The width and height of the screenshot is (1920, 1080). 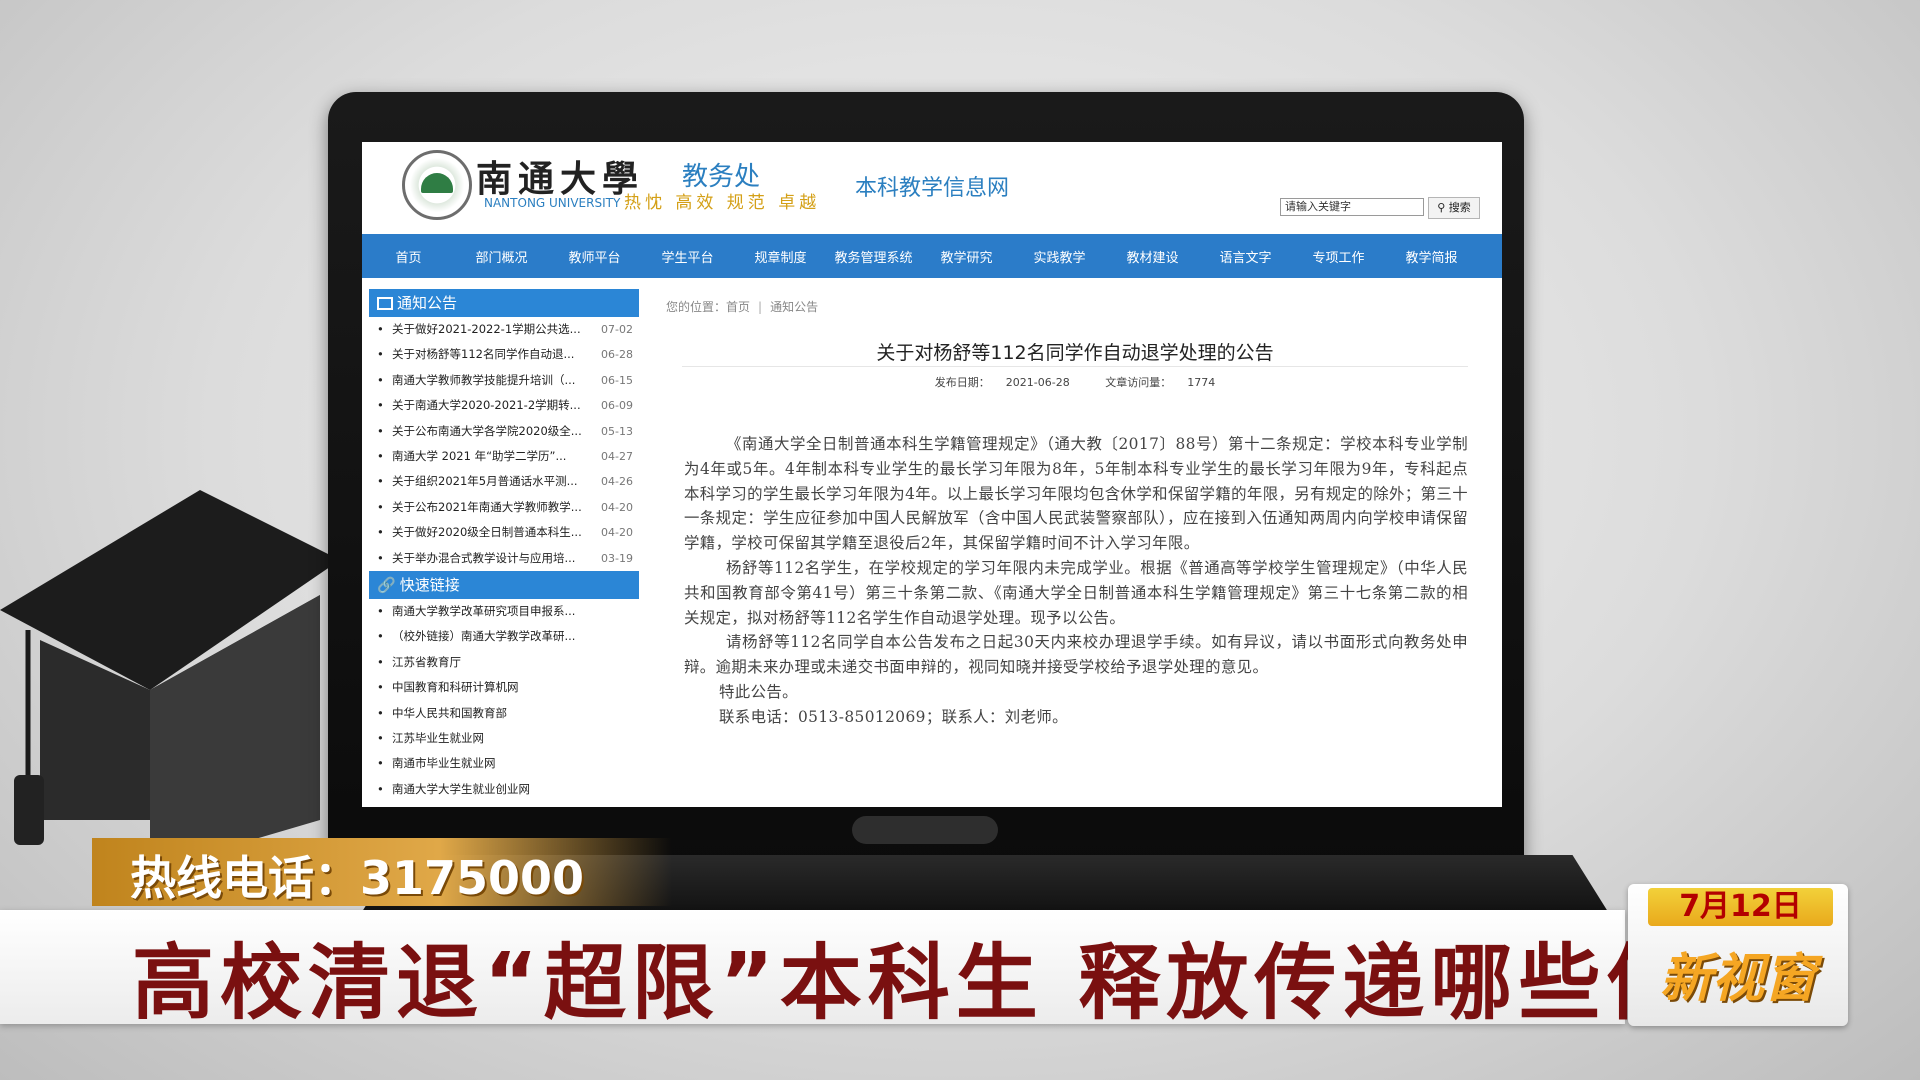 I want to click on notice-item: • 南通大学教师教学技能提升培训（... 06-15, so click(x=504, y=380).